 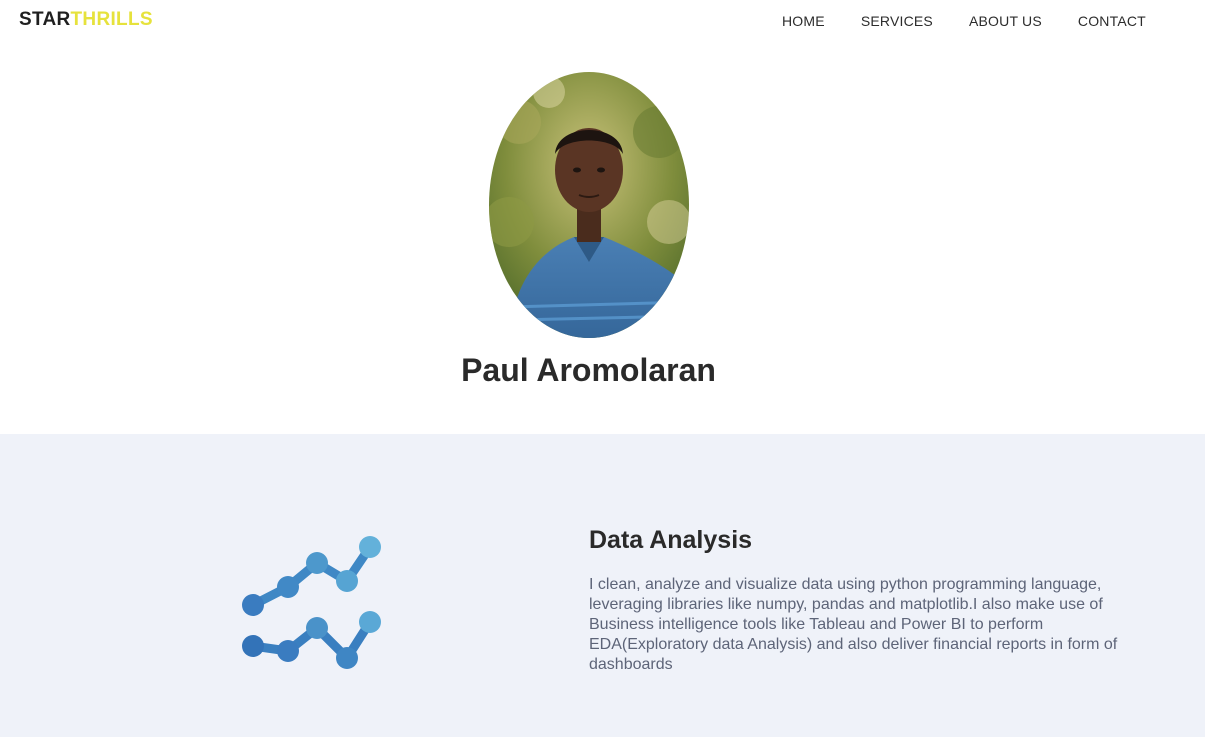 I want to click on line-chart-icon, so click(x=313, y=602).